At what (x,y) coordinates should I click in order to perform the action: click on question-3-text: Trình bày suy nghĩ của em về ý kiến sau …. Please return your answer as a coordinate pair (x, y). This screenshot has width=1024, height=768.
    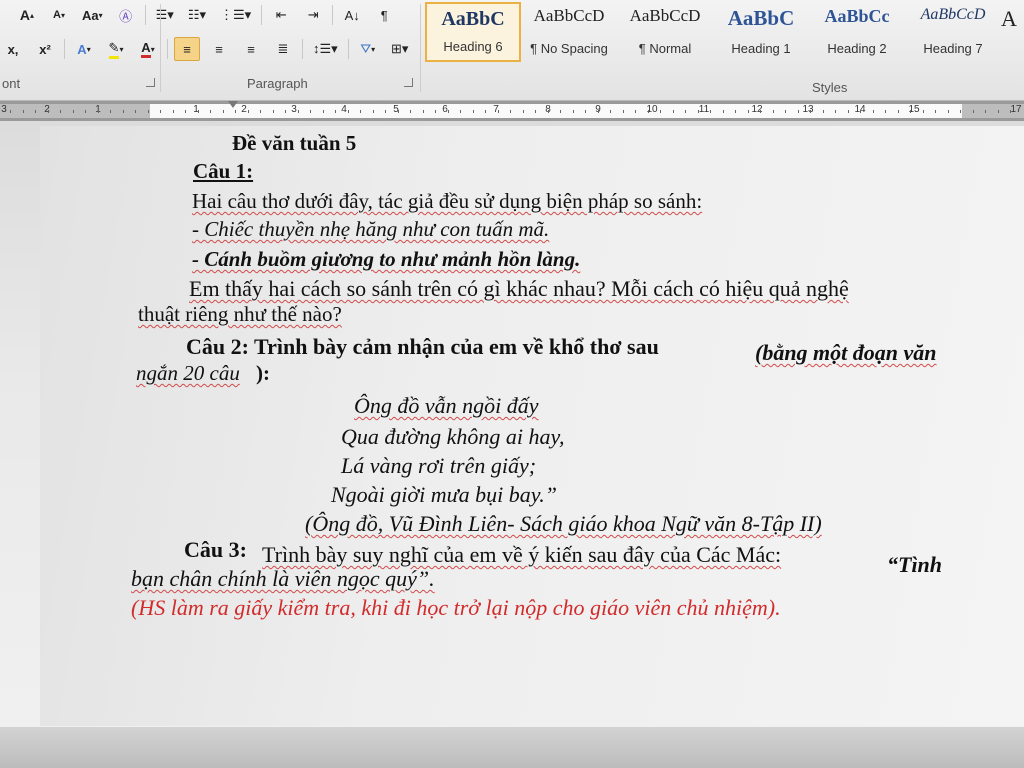
    Looking at the image, I should click on (522, 554).